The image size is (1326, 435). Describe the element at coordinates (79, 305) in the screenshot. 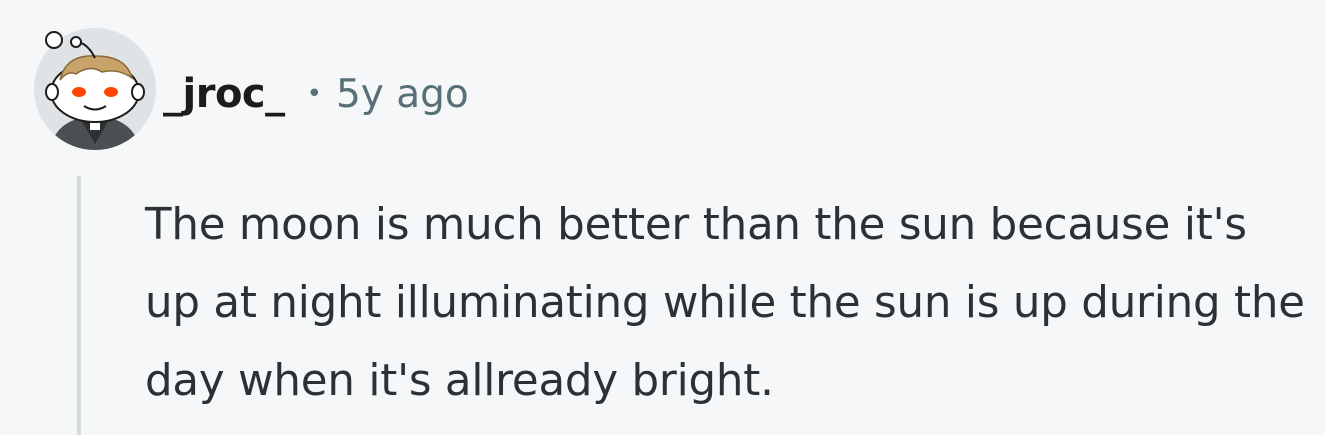

I see `thread-collapse-line` at that location.